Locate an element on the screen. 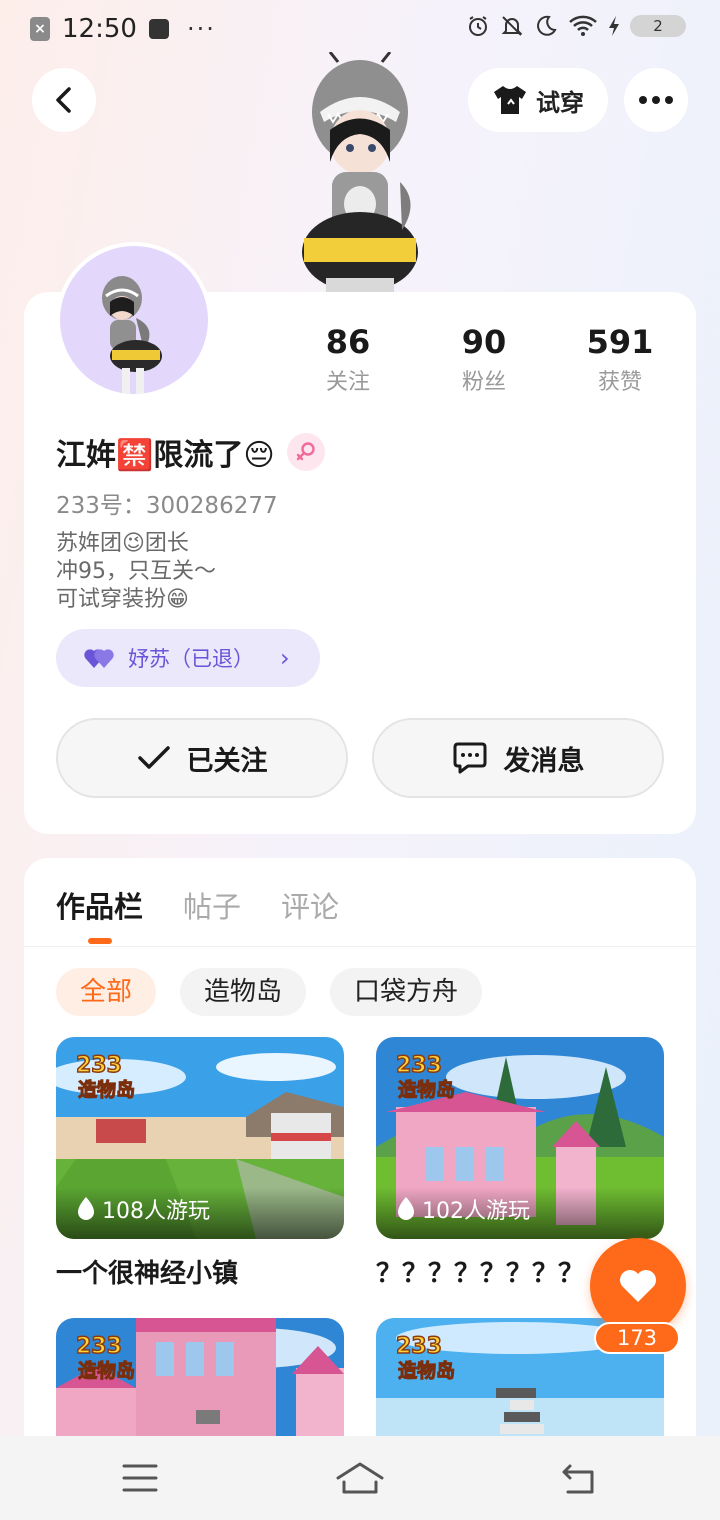 Image resolution: width=720 pixels, height=1520 pixels. tab-posts: 帖子 is located at coordinates (212, 905).